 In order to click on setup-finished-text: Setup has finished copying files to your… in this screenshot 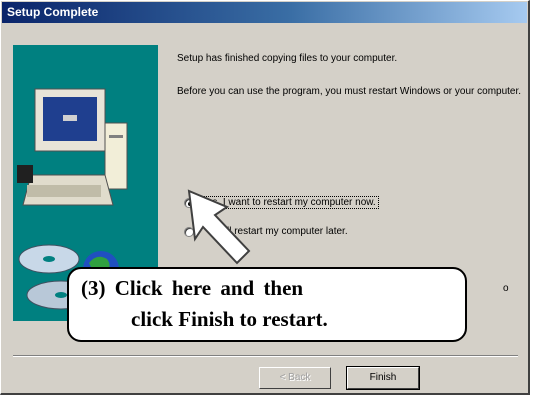, I will do `click(287, 58)`.